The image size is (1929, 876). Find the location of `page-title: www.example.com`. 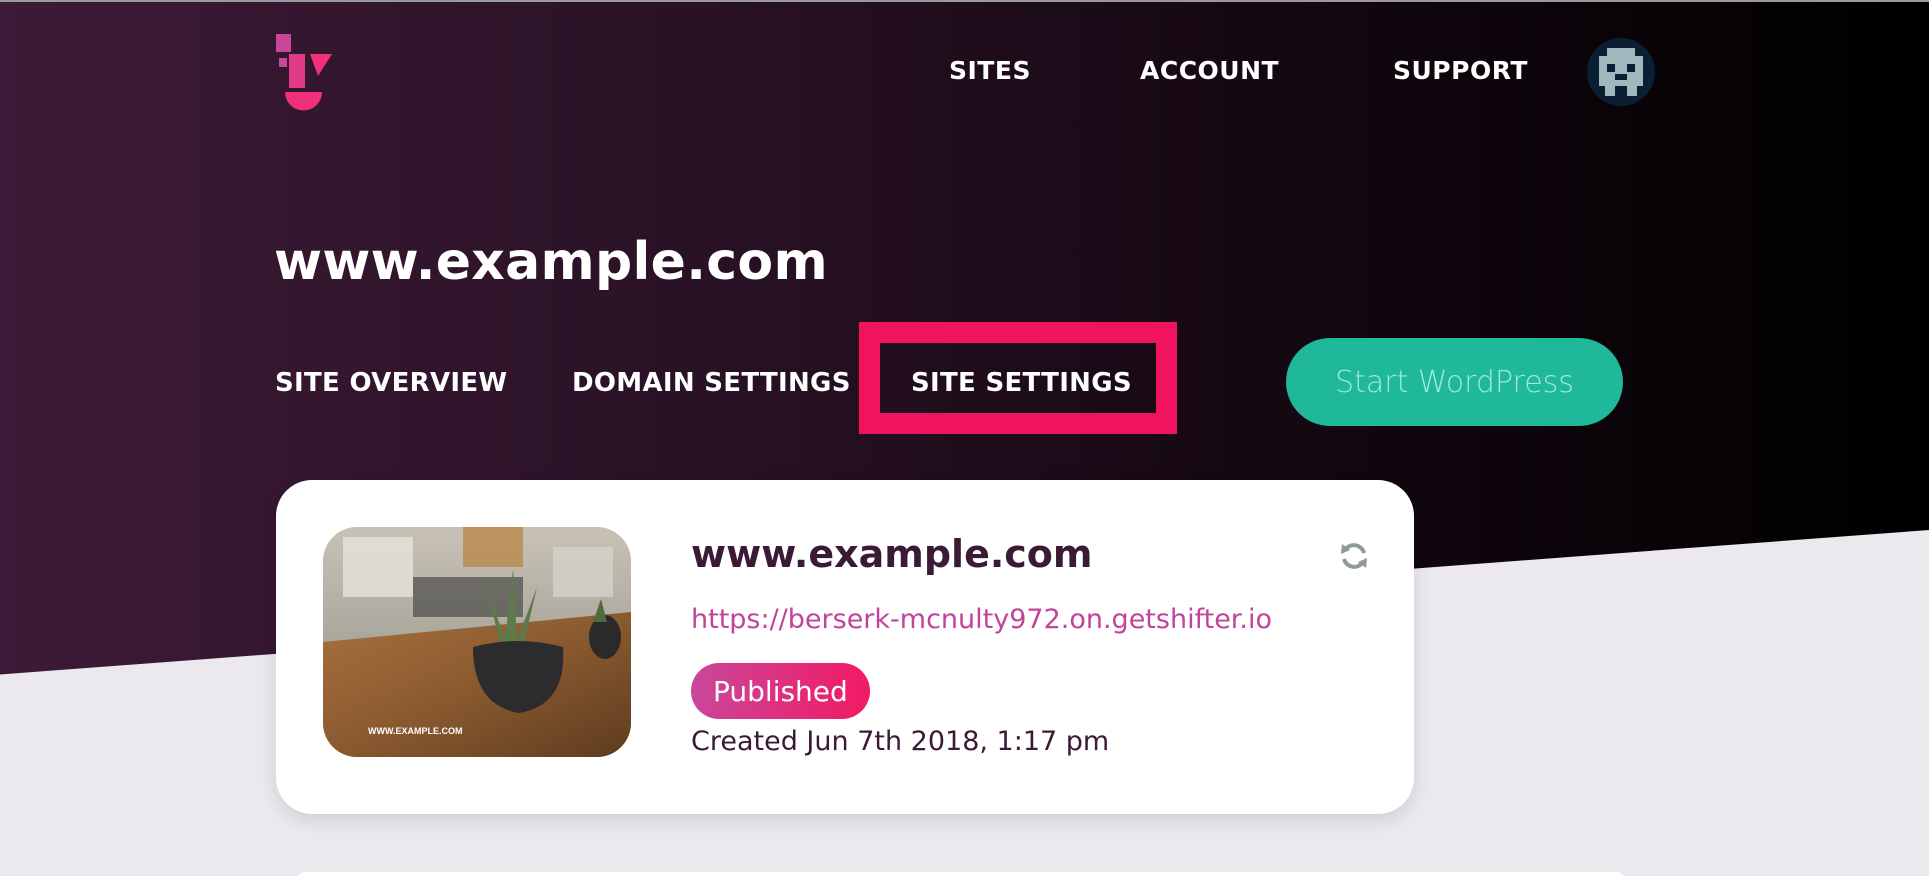

page-title: www.example.com is located at coordinates (551, 262).